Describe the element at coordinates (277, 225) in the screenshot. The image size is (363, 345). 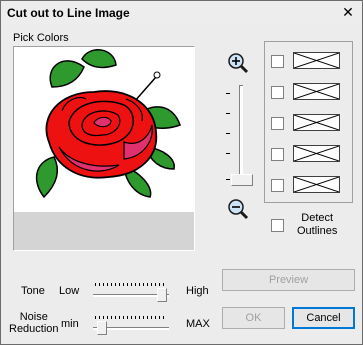
I see `detect-outlines-checkbox` at that location.